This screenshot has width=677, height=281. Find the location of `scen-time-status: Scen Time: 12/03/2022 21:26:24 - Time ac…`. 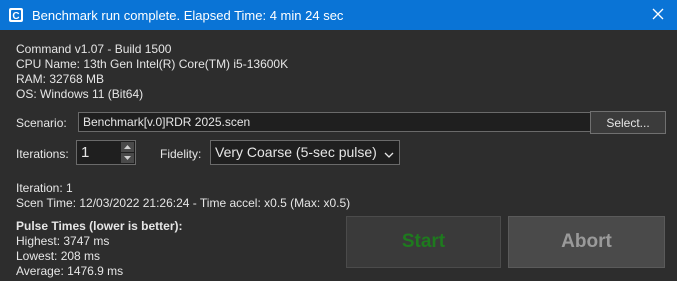

scen-time-status: Scen Time: 12/03/2022 21:26:24 - Time ac… is located at coordinates (183, 203).